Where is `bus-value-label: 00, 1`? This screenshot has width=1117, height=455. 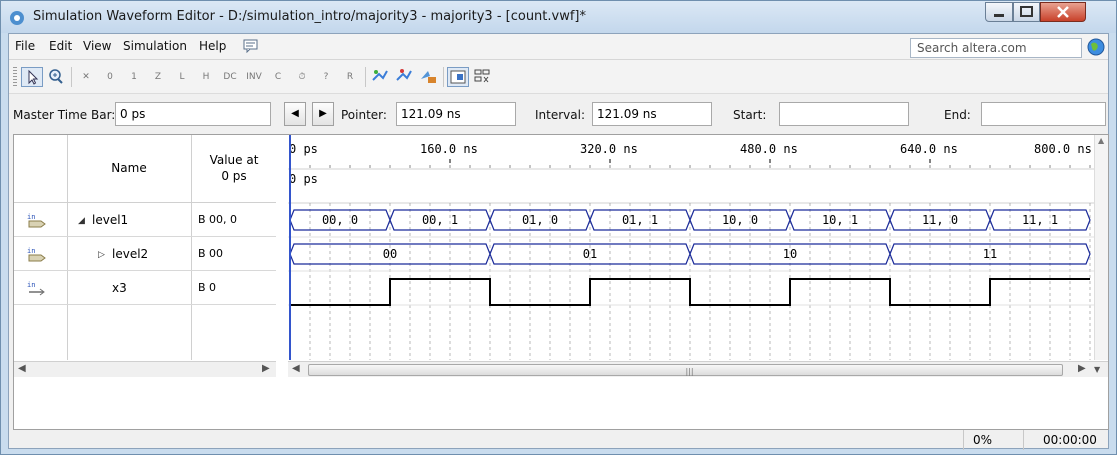
bus-value-label: 00, 1 is located at coordinates (440, 220).